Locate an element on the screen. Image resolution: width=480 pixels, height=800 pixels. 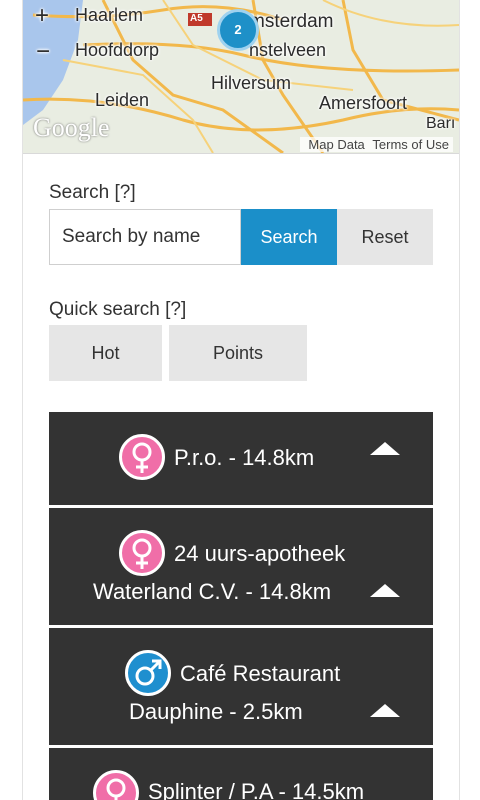
result-item: P.r.o. - 14.8km is located at coordinates (241, 460).